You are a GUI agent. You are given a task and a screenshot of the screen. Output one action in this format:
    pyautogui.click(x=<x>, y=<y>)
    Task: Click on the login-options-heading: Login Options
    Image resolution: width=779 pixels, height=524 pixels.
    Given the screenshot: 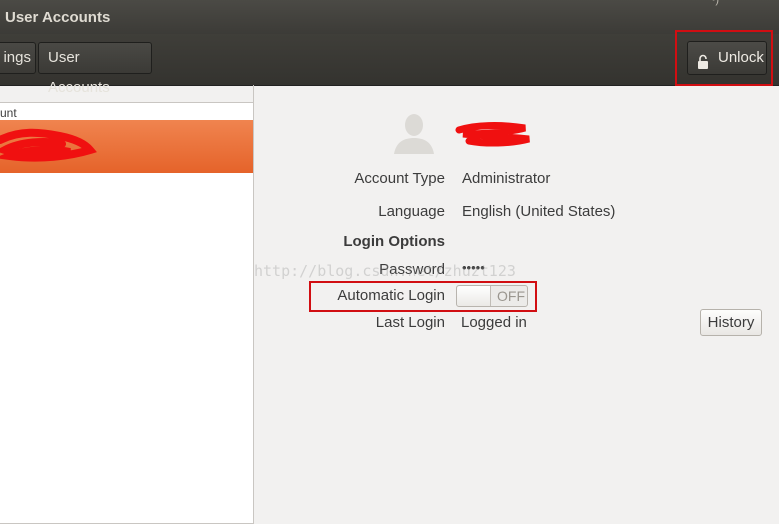 What is the action you would take?
    pyautogui.click(x=394, y=241)
    